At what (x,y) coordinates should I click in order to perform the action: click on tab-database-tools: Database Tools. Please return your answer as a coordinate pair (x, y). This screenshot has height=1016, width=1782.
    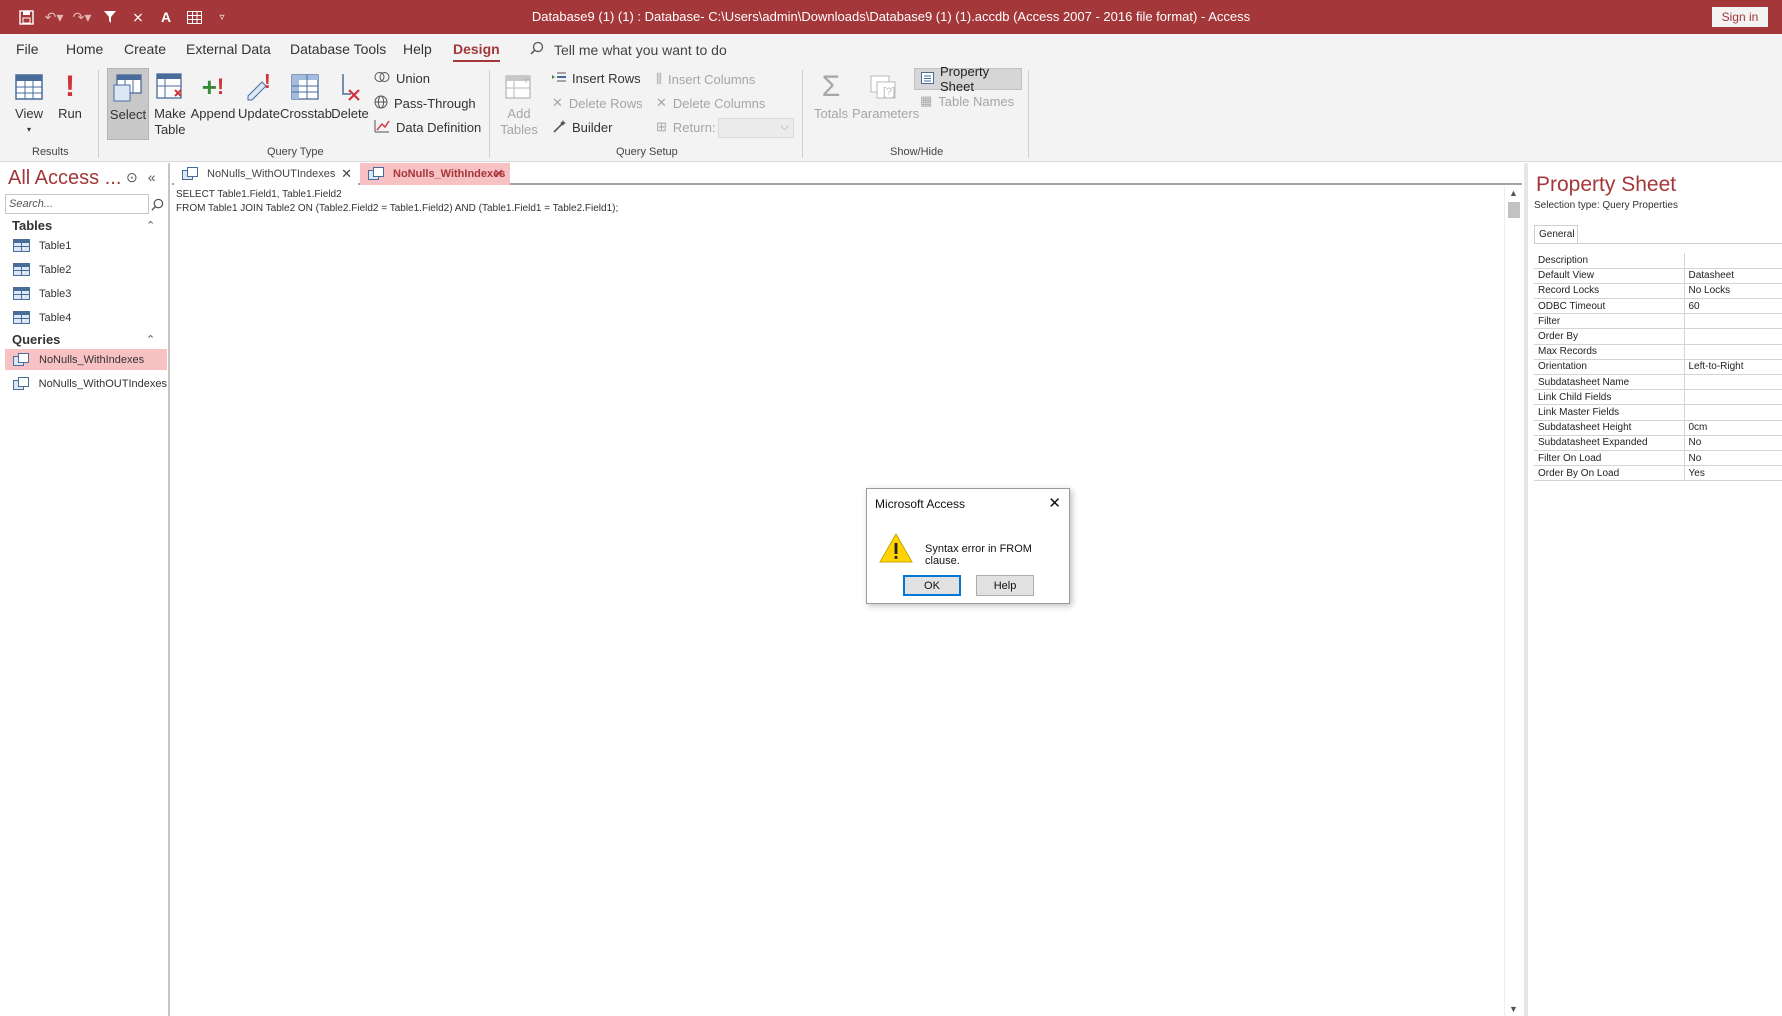
    Looking at the image, I should click on (338, 49).